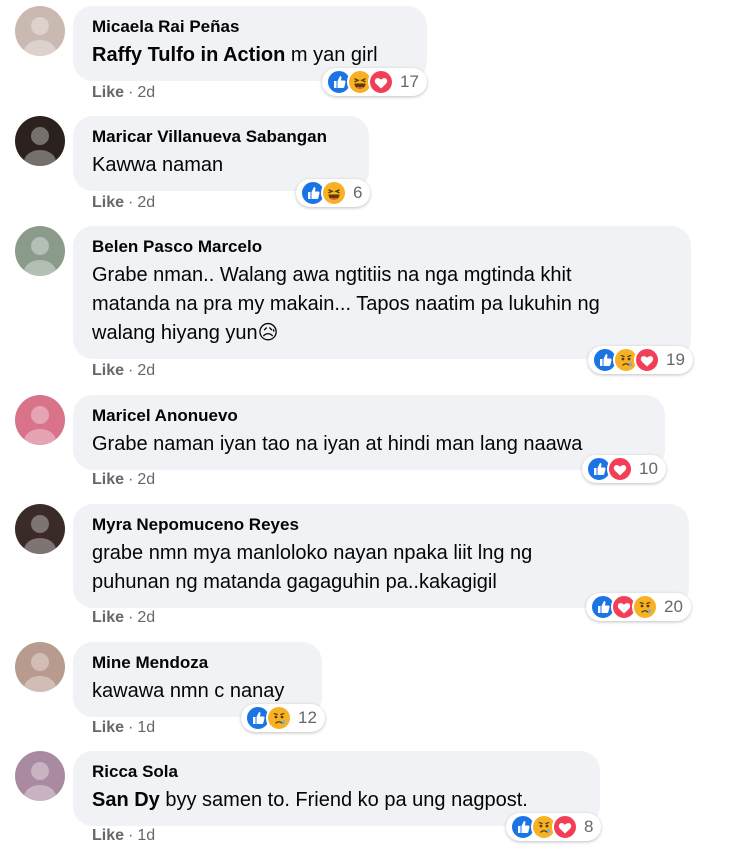 The width and height of the screenshot is (750, 845). I want to click on reaction-count: 12, so click(307, 717).